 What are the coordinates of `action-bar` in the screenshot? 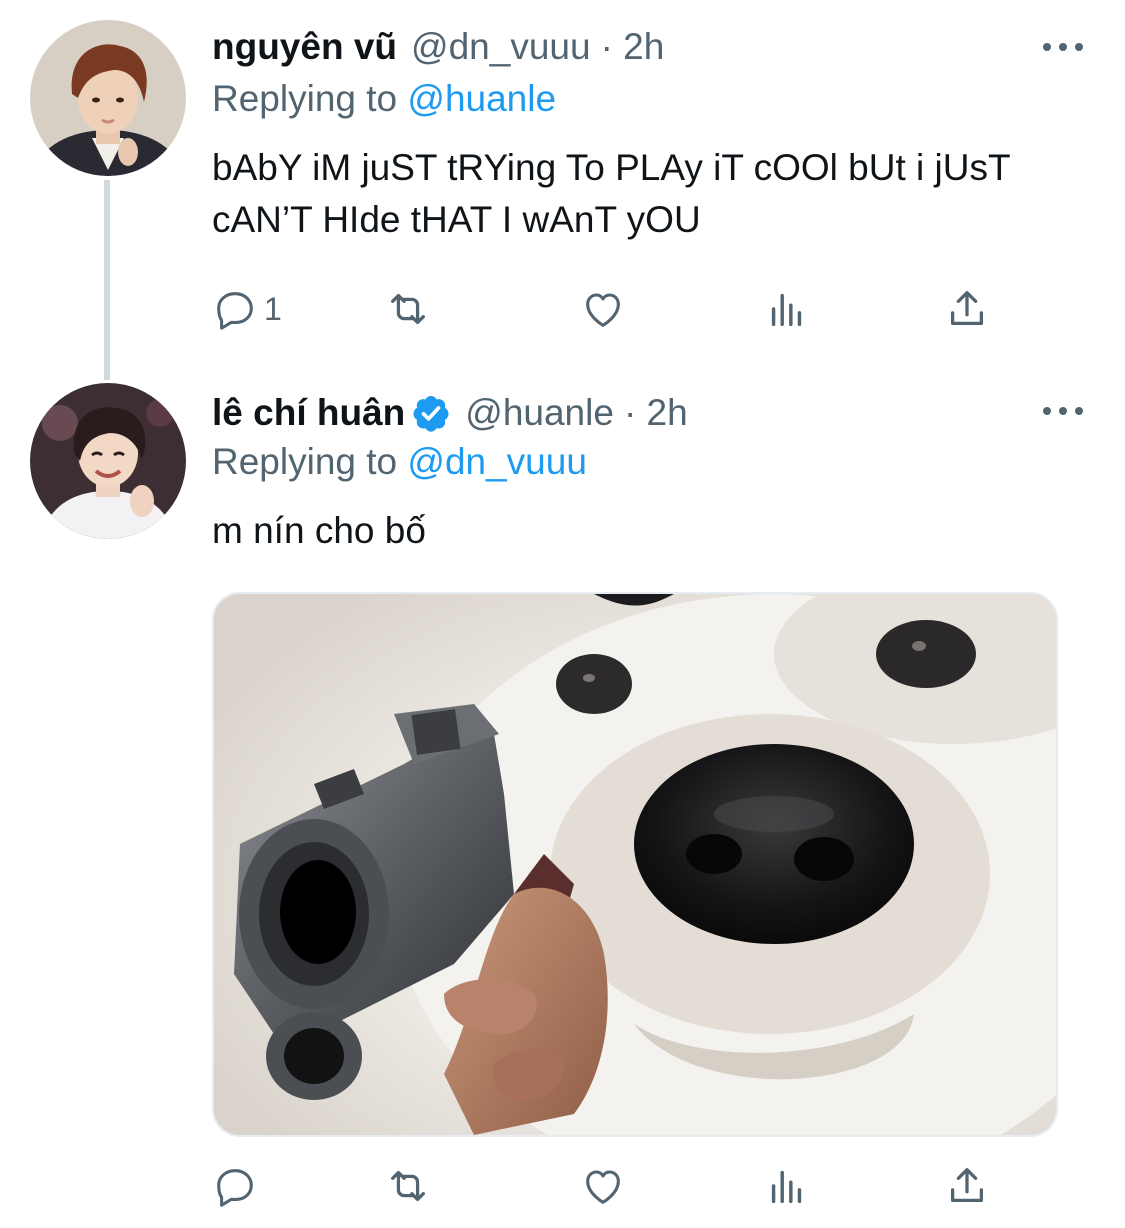 It's located at (612, 1186).